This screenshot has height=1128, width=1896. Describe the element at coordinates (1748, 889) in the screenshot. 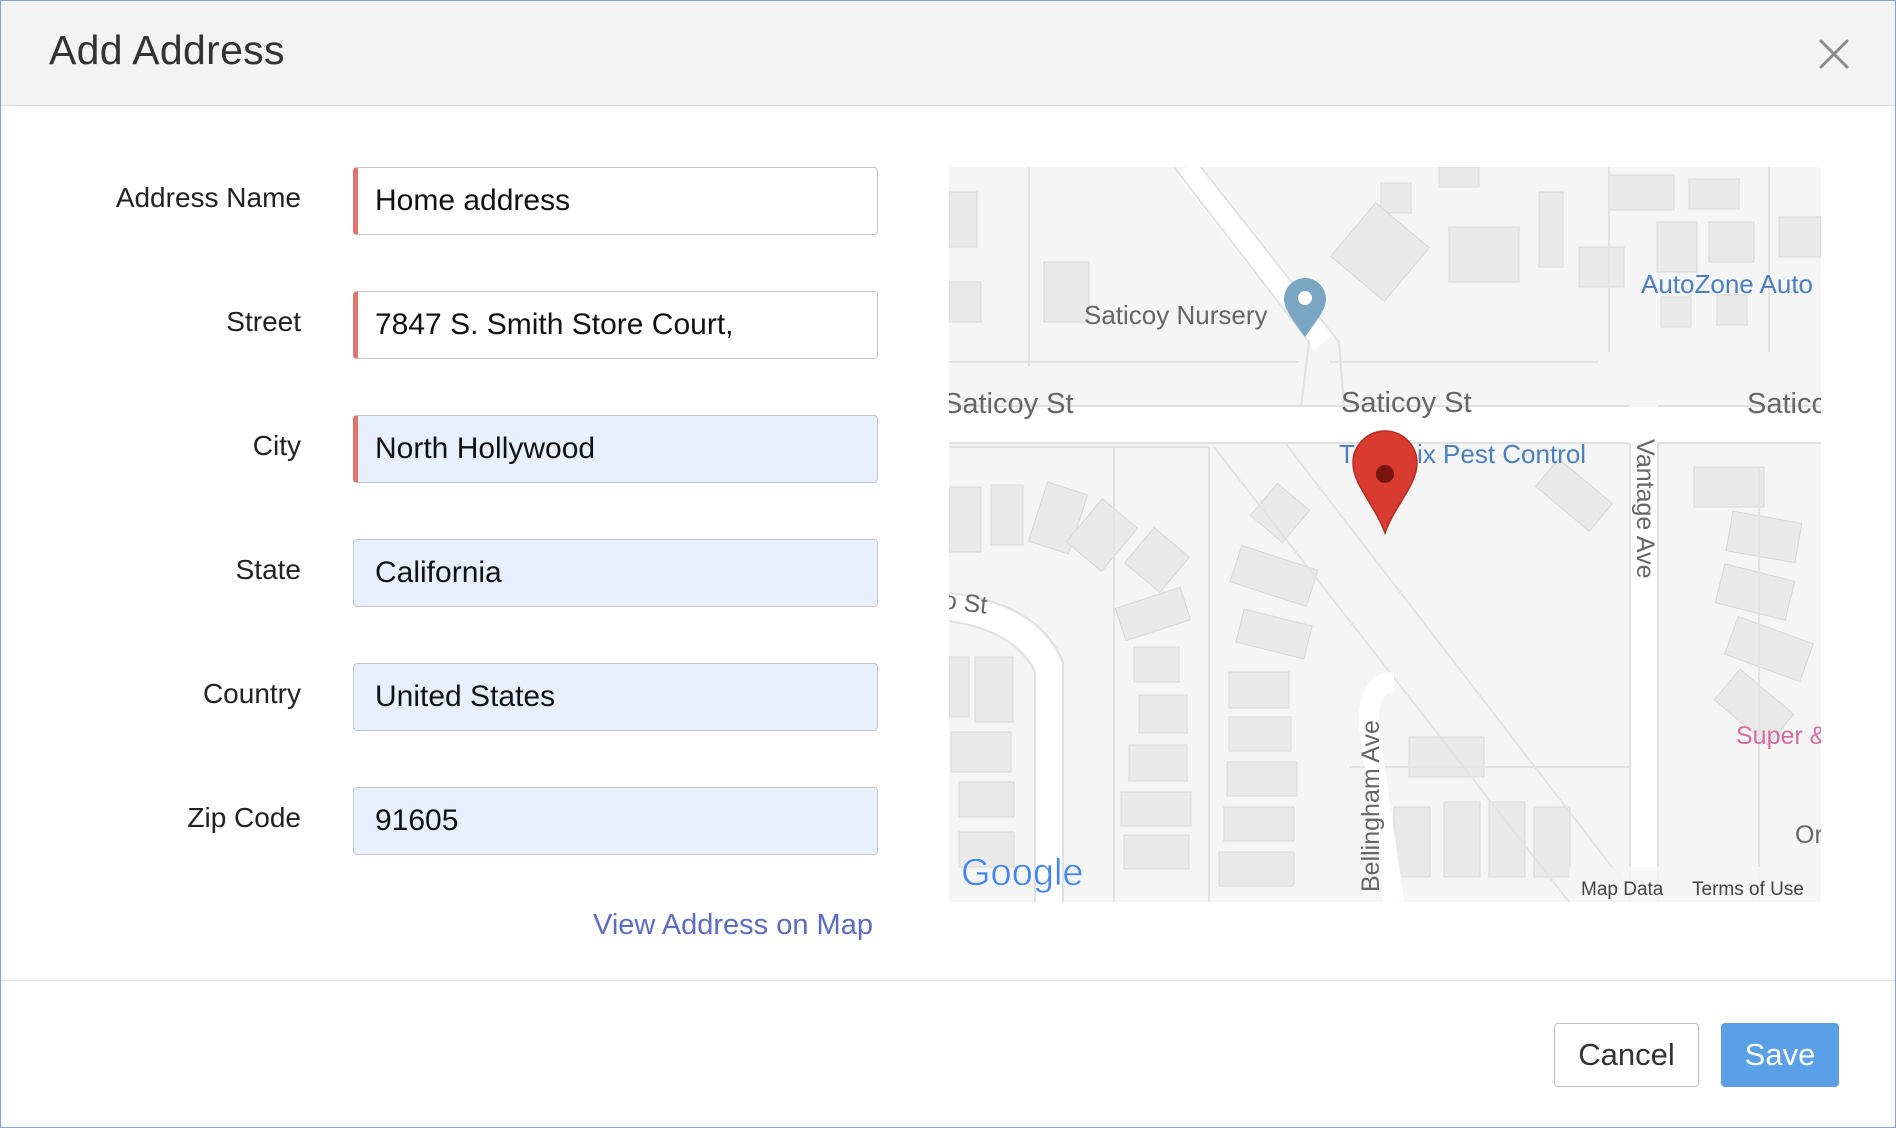

I see `terms-of-use-link: Terms of Use` at that location.